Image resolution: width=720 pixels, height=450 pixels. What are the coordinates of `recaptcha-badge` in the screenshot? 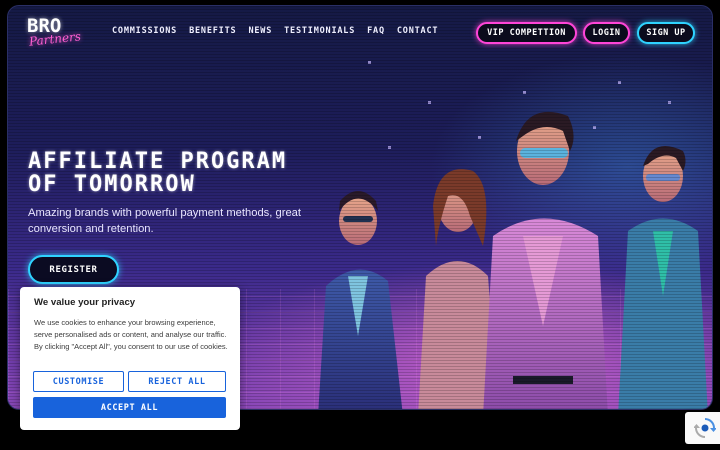 It's located at (702, 428).